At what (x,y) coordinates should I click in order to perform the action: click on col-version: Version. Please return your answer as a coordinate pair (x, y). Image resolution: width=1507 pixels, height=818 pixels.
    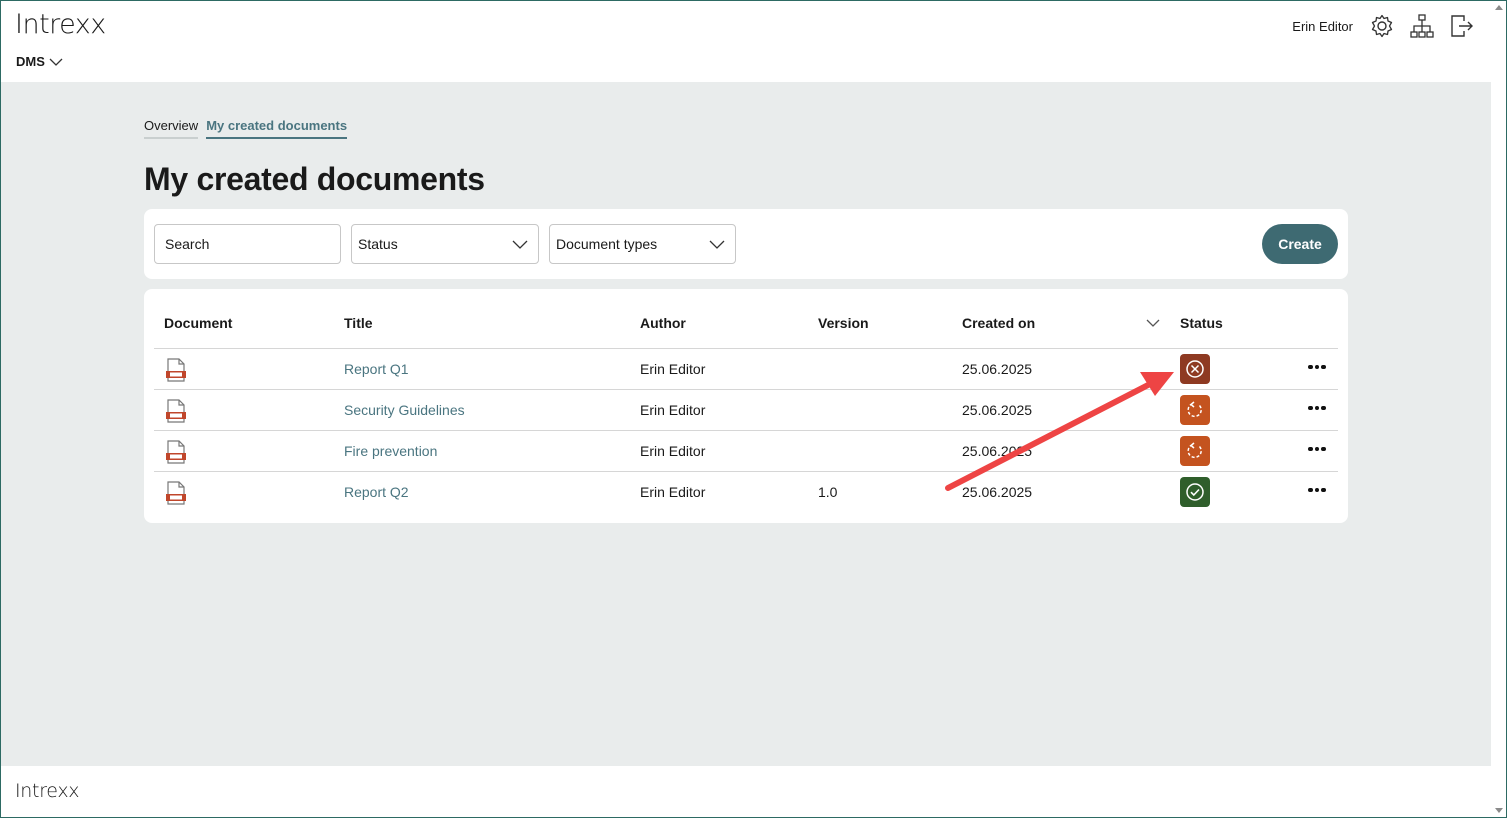
    Looking at the image, I should click on (843, 323).